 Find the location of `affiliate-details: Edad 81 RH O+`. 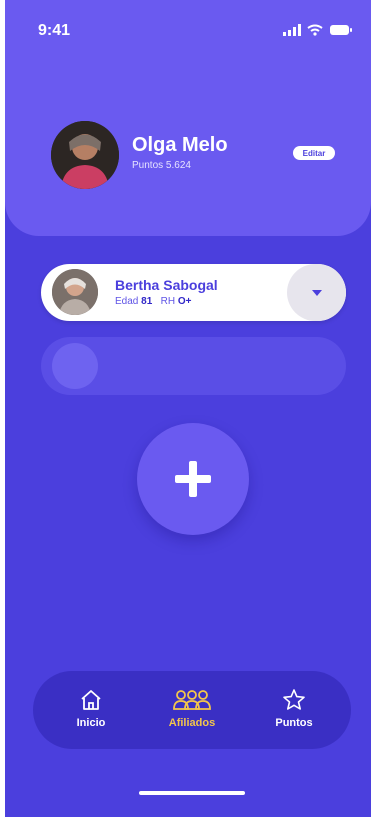

affiliate-details: Edad 81 RH O+ is located at coordinates (153, 301).